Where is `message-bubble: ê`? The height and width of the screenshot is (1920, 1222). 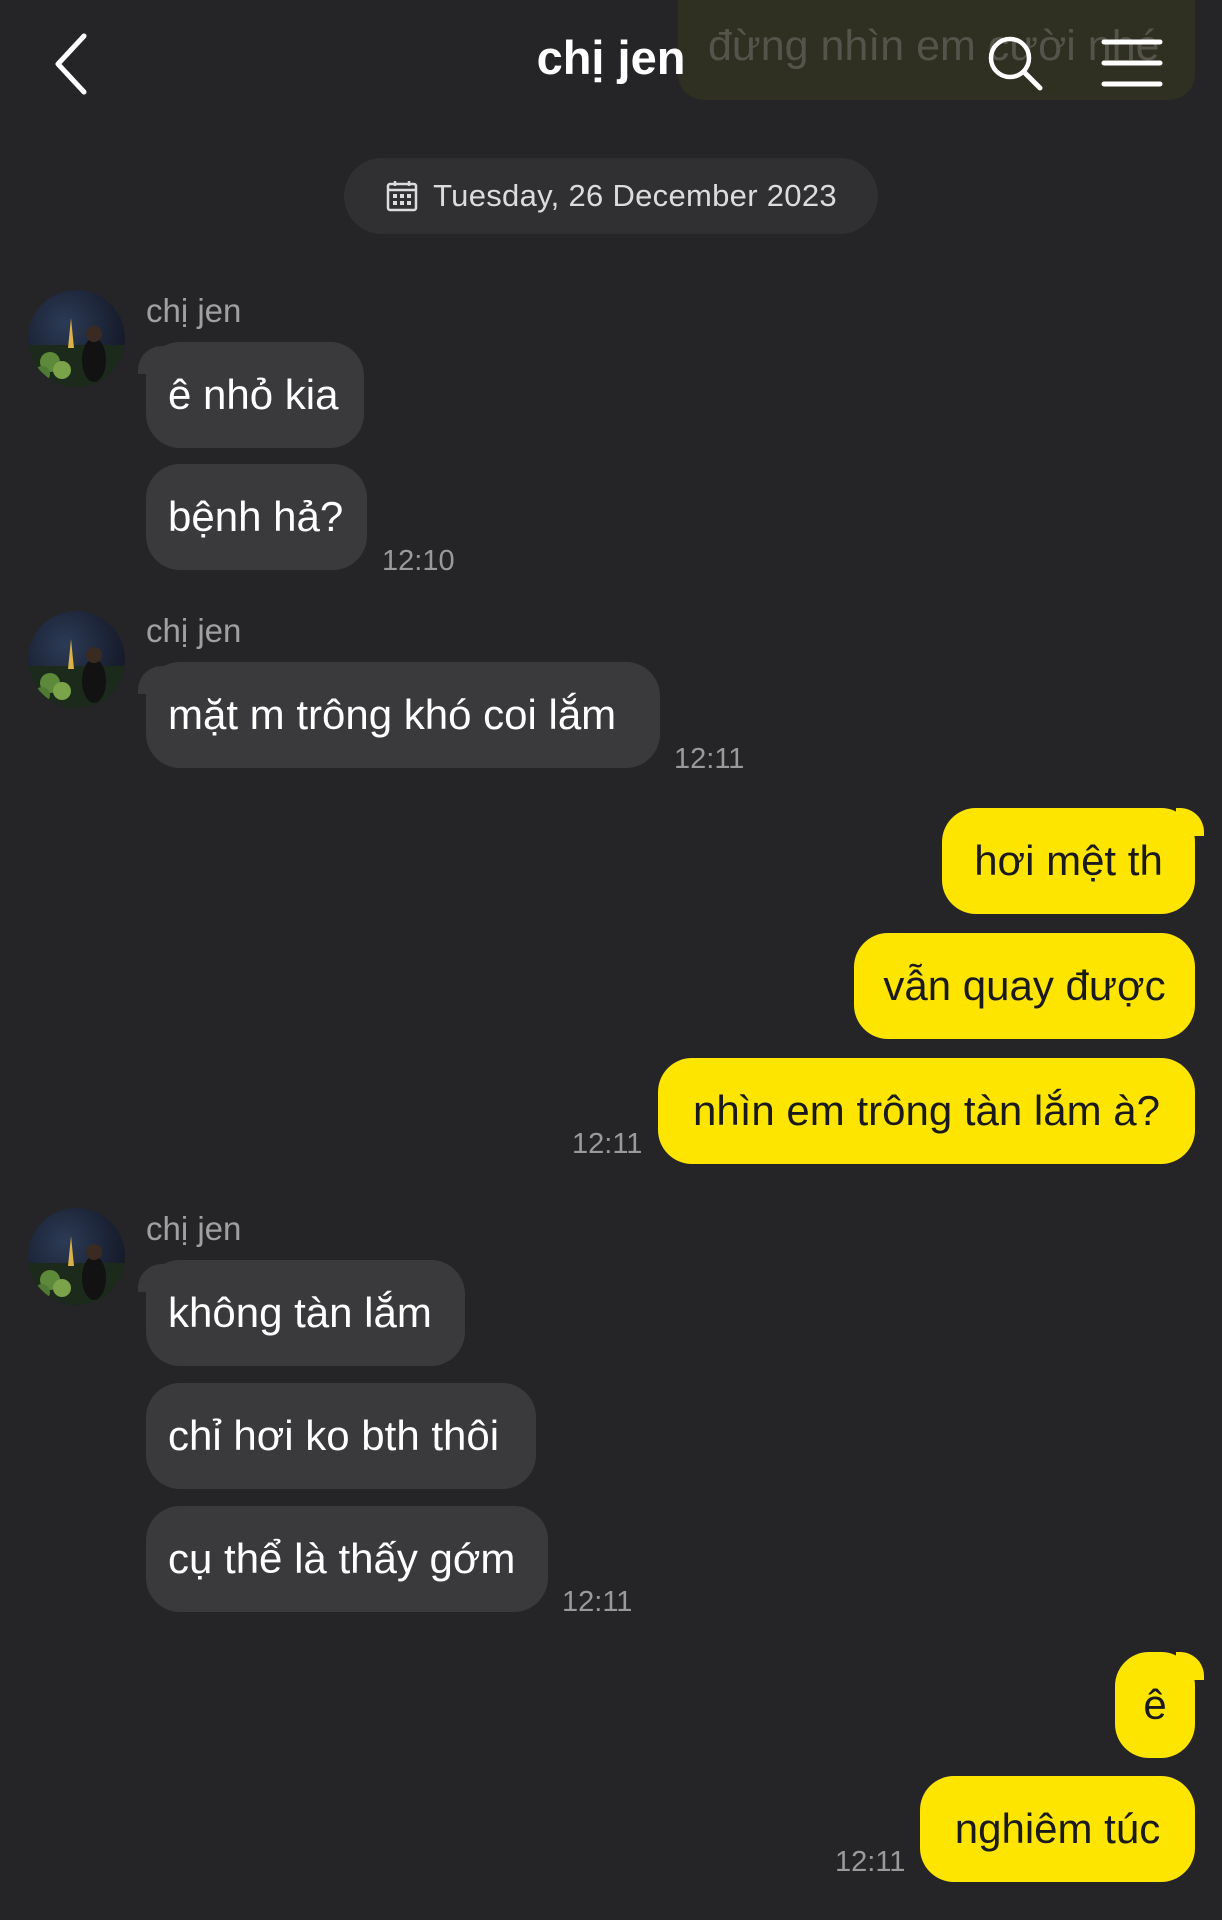
message-bubble: ê is located at coordinates (1155, 1705).